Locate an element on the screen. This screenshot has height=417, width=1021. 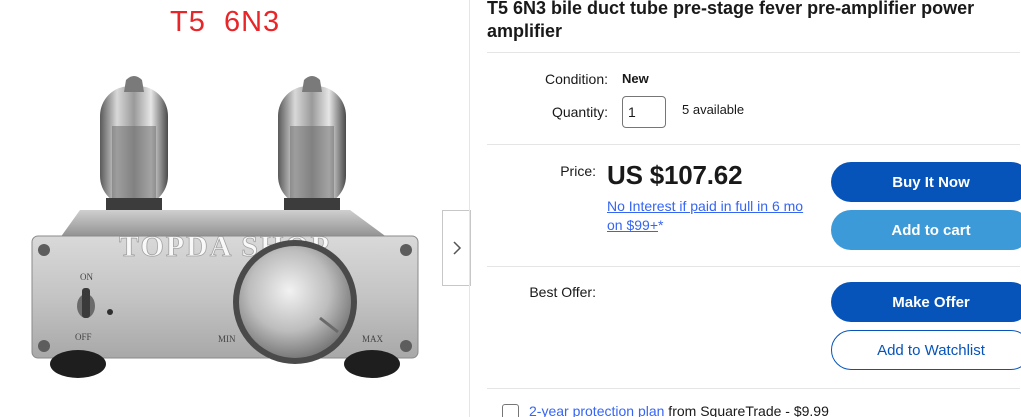
available-count: 5 available is located at coordinates (713, 109).